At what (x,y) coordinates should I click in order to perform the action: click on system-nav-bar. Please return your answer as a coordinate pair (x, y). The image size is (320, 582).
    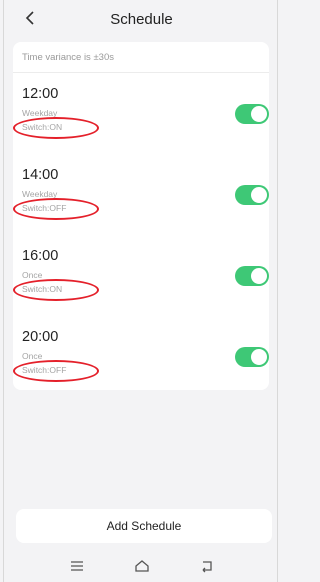
    Looking at the image, I should click on (141, 566).